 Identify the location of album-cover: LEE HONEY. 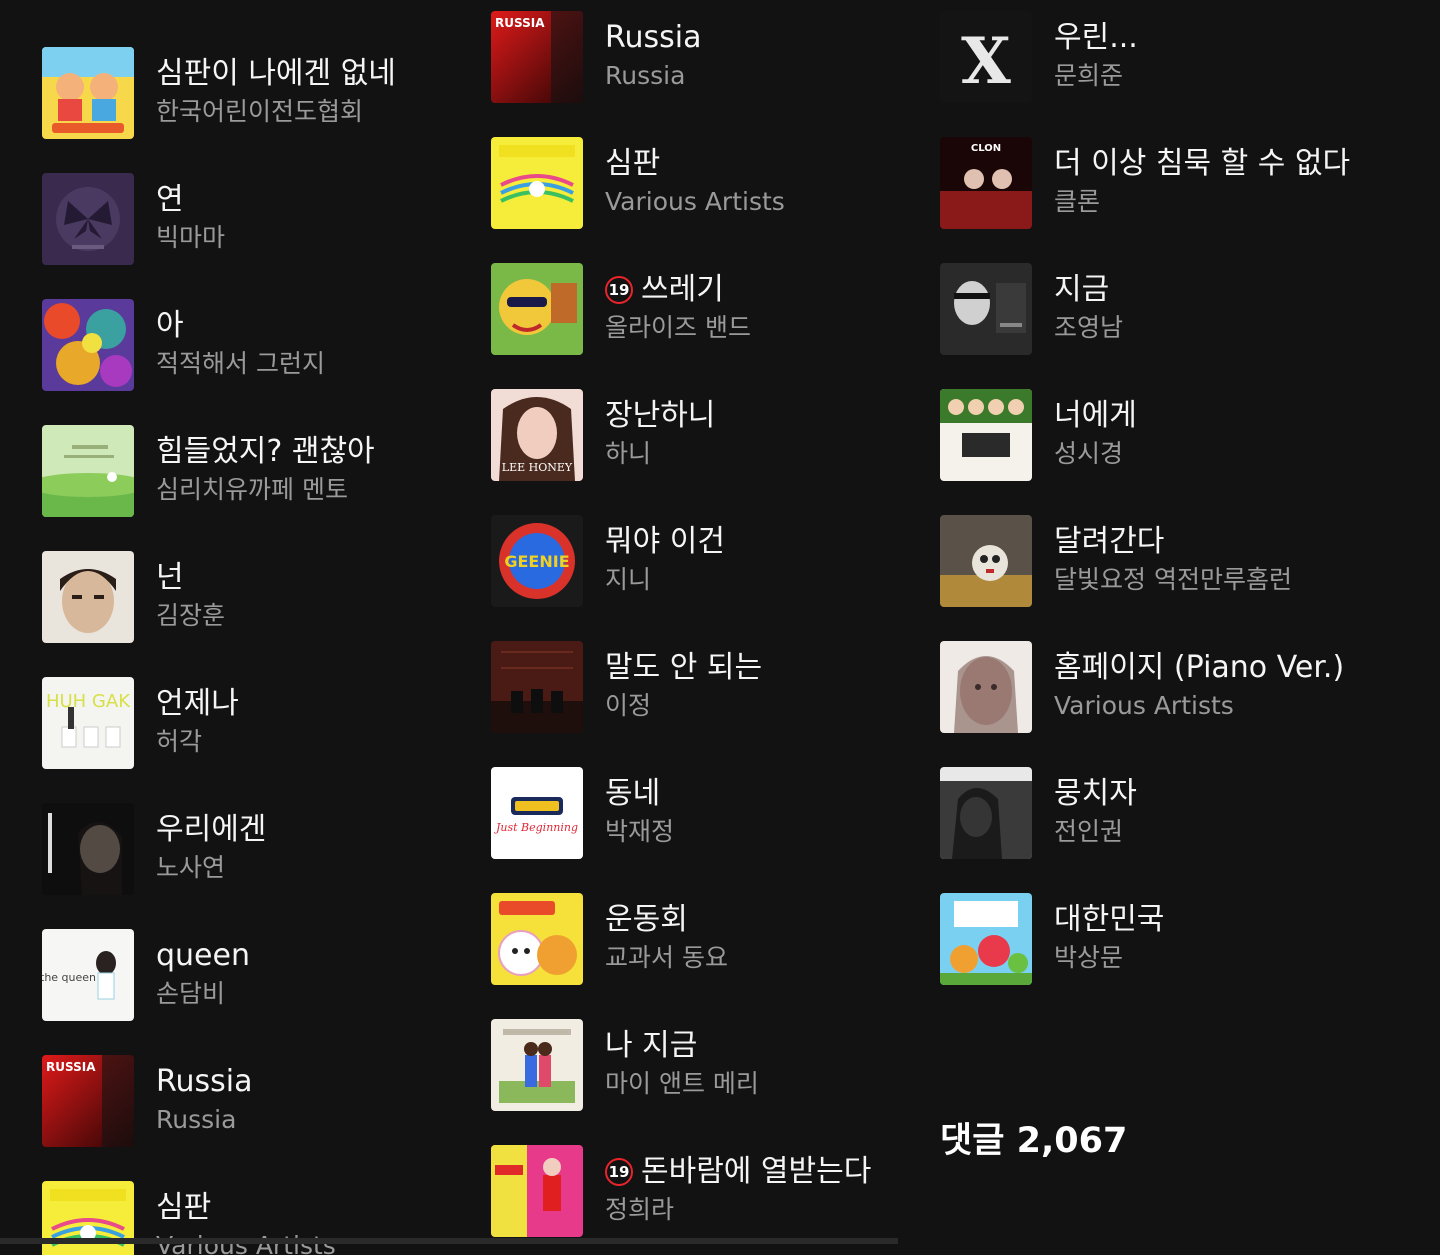
(537, 435).